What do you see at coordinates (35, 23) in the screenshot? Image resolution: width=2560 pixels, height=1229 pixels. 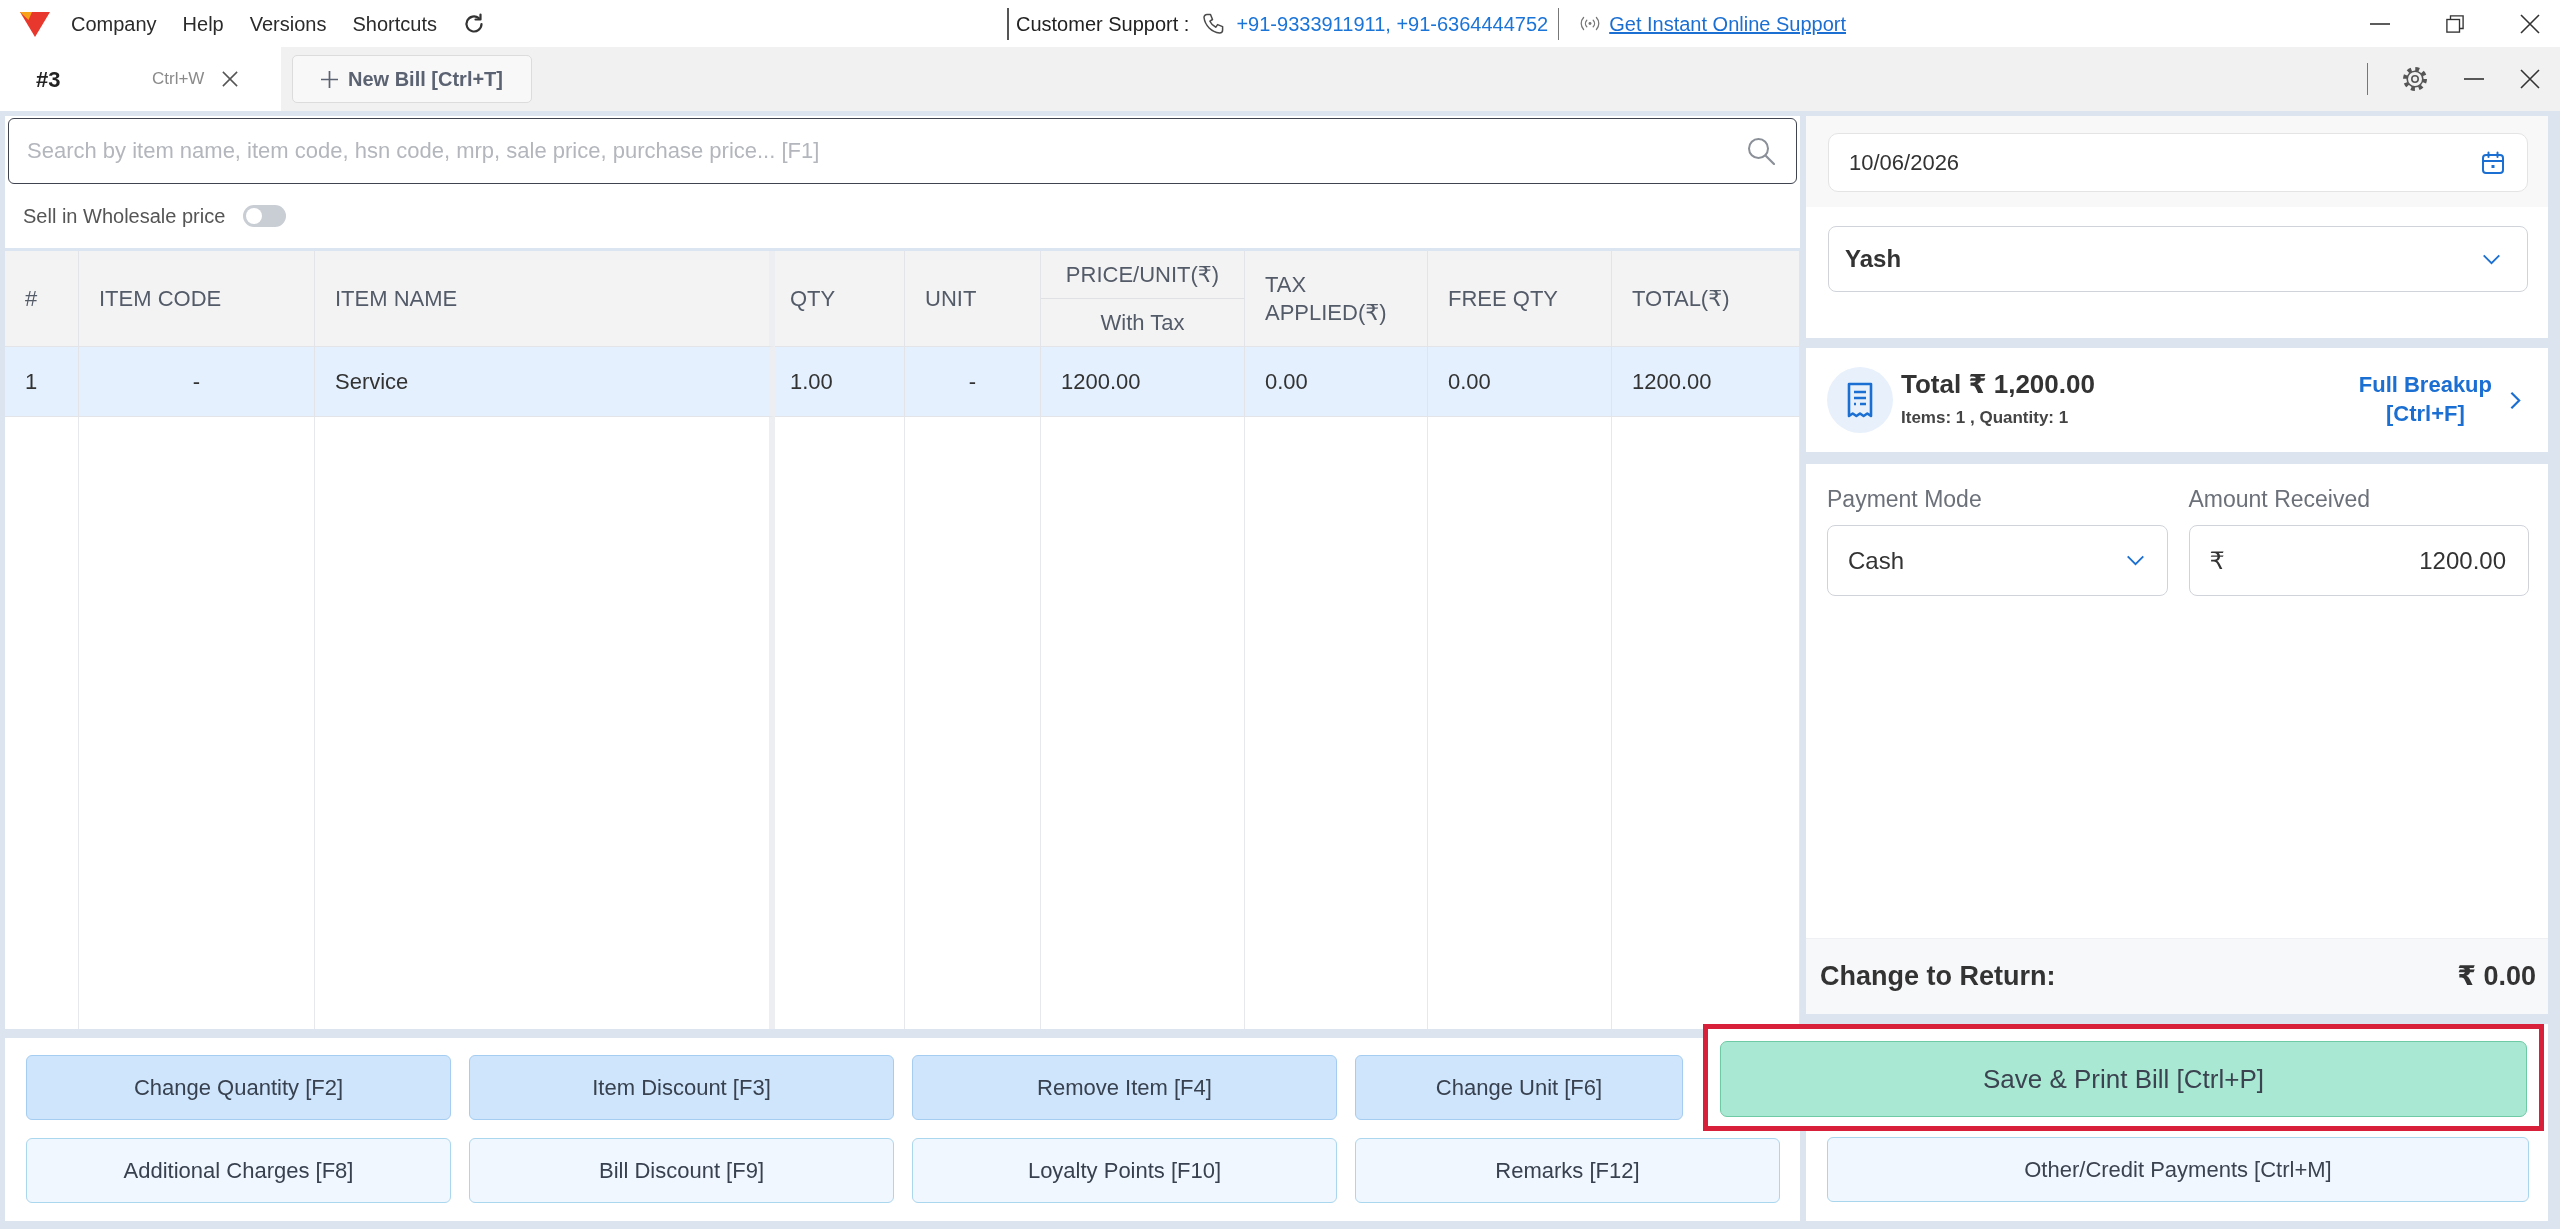 I see `logo-icon` at bounding box center [35, 23].